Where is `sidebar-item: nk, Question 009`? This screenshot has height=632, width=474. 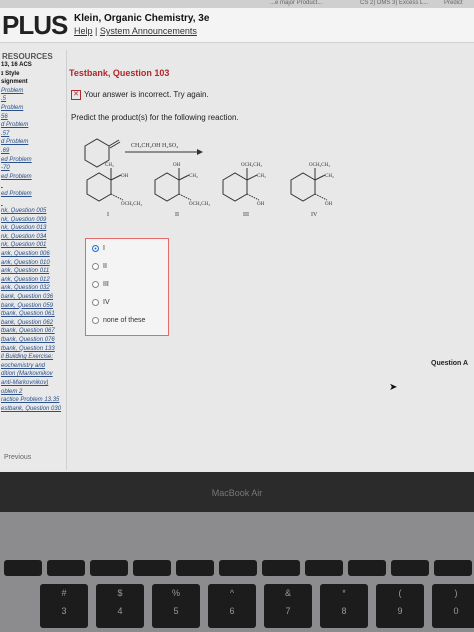
sidebar-item: nk, Question 009 is located at coordinates (33, 220).